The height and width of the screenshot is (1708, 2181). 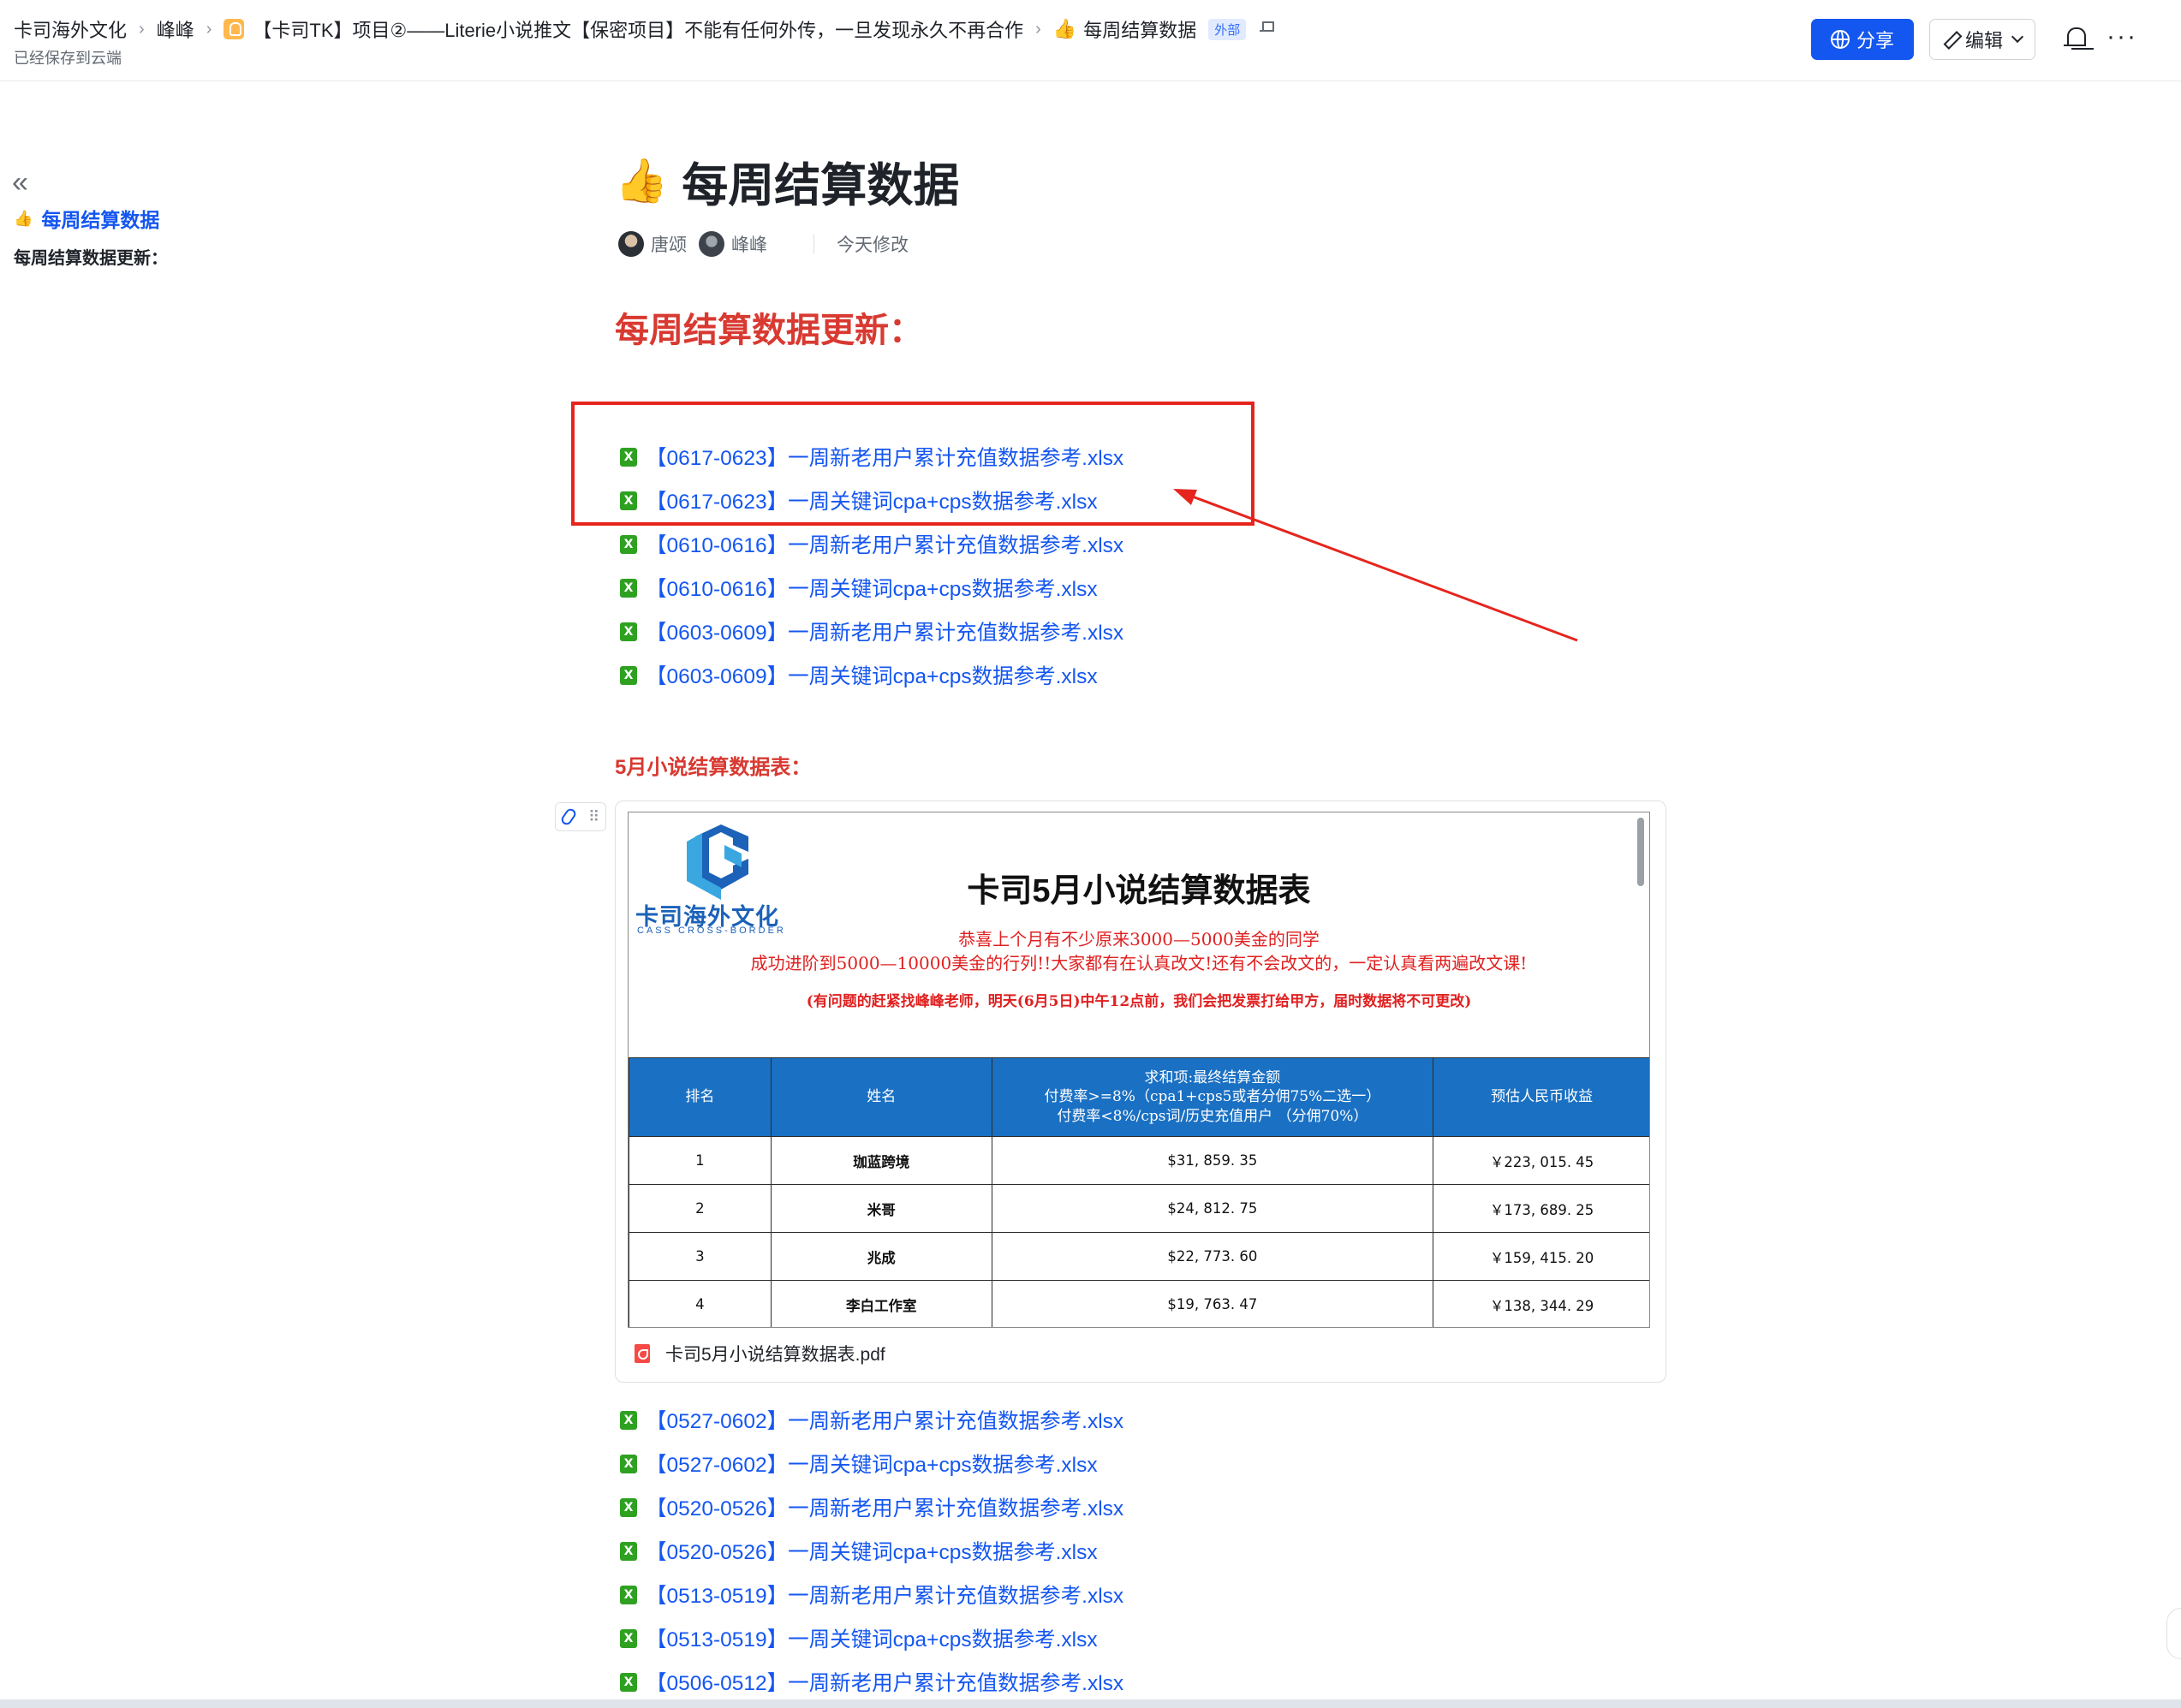 I want to click on cell-name: 李白工作室, so click(x=881, y=1303).